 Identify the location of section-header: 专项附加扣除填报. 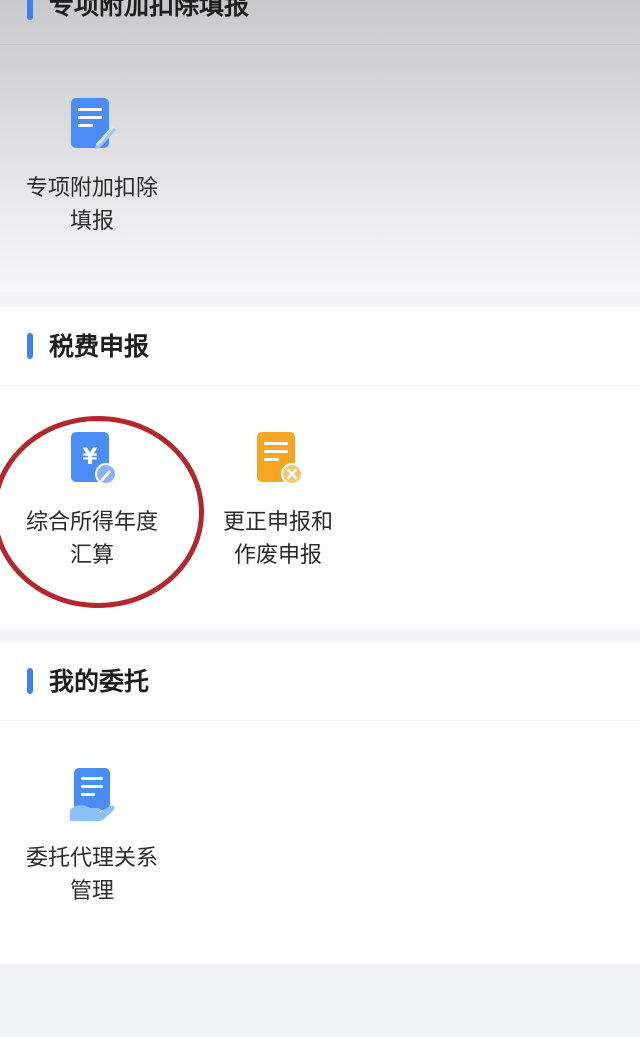
(320, 22).